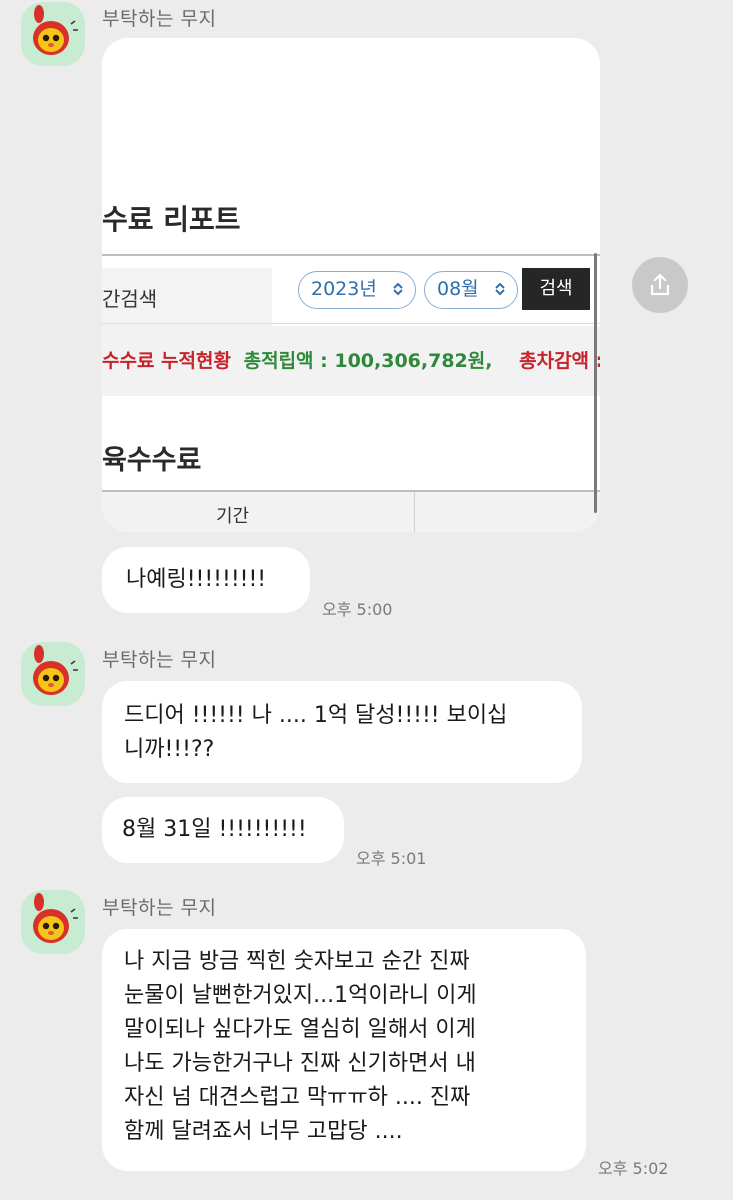  What do you see at coordinates (357, 609) in the screenshot?
I see `message-time: 오후 5:00` at bounding box center [357, 609].